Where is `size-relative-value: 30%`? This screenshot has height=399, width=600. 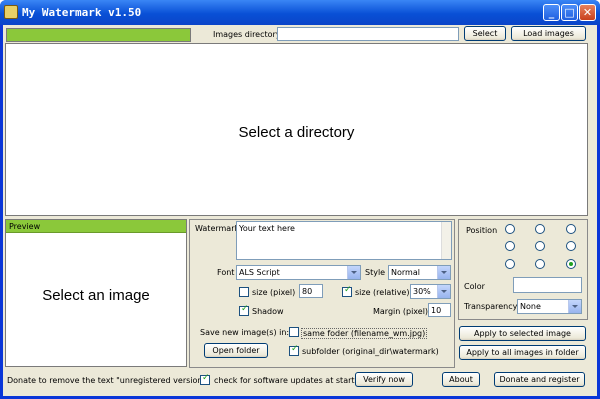
size-relative-value: 30% is located at coordinates (422, 291).